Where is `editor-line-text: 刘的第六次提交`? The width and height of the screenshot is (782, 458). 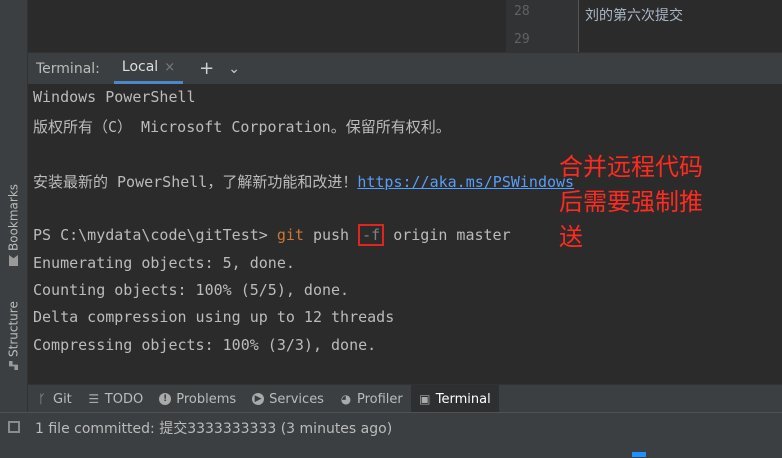 editor-line-text: 刘的第六次提交 is located at coordinates (634, 15).